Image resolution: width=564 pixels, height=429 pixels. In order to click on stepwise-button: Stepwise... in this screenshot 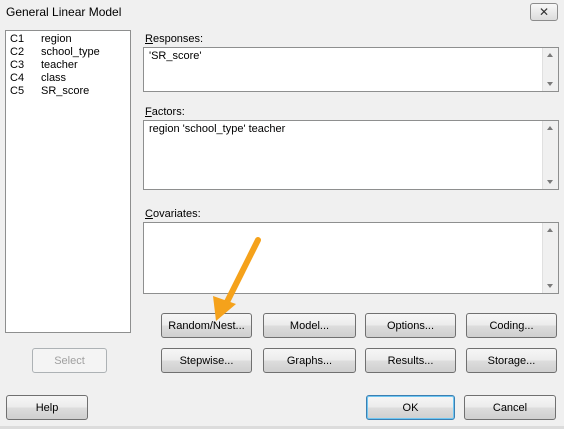, I will do `click(206, 360)`.